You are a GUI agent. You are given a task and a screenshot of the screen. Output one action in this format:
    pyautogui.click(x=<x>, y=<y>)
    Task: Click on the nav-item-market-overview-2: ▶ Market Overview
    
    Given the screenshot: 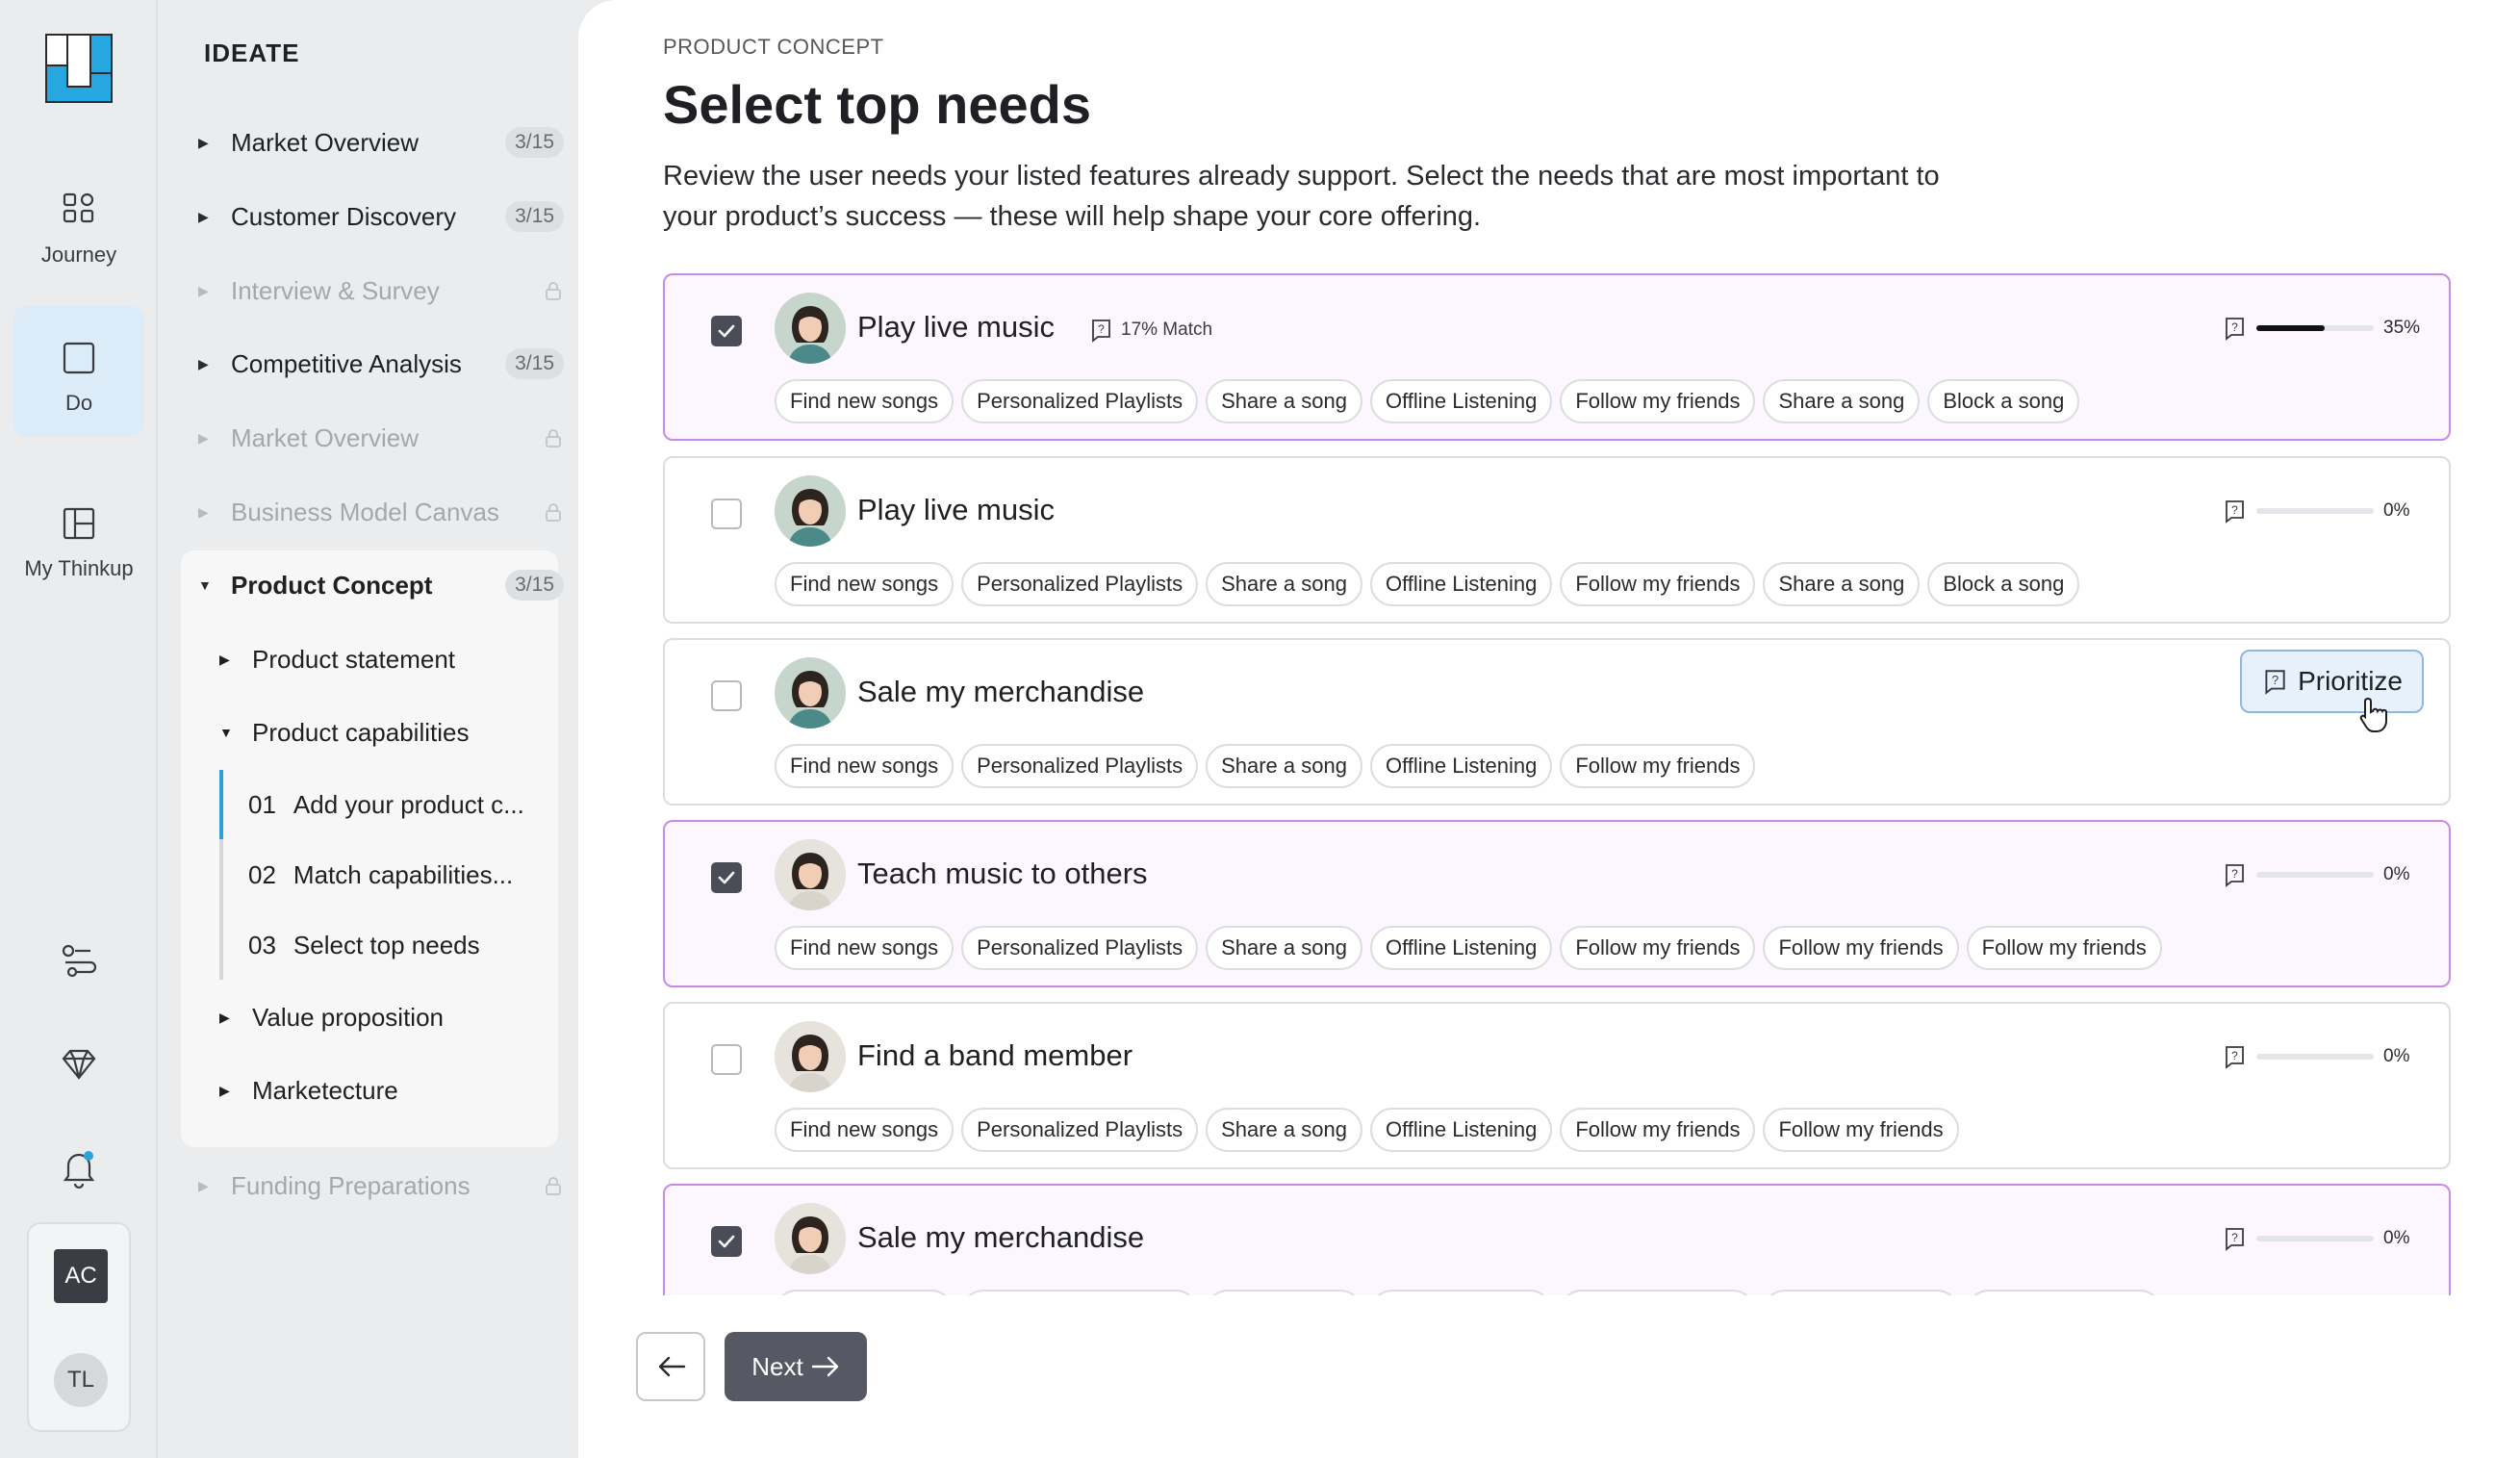 What is the action you would take?
    pyautogui.click(x=381, y=438)
    